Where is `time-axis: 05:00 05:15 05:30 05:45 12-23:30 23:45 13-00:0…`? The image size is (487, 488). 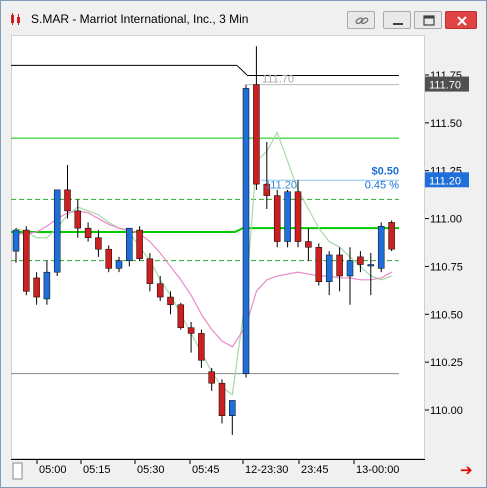 time-axis: 05:00 05:15 05:30 05:45 12-23:30 23:45 13-00:0… is located at coordinates (218, 471).